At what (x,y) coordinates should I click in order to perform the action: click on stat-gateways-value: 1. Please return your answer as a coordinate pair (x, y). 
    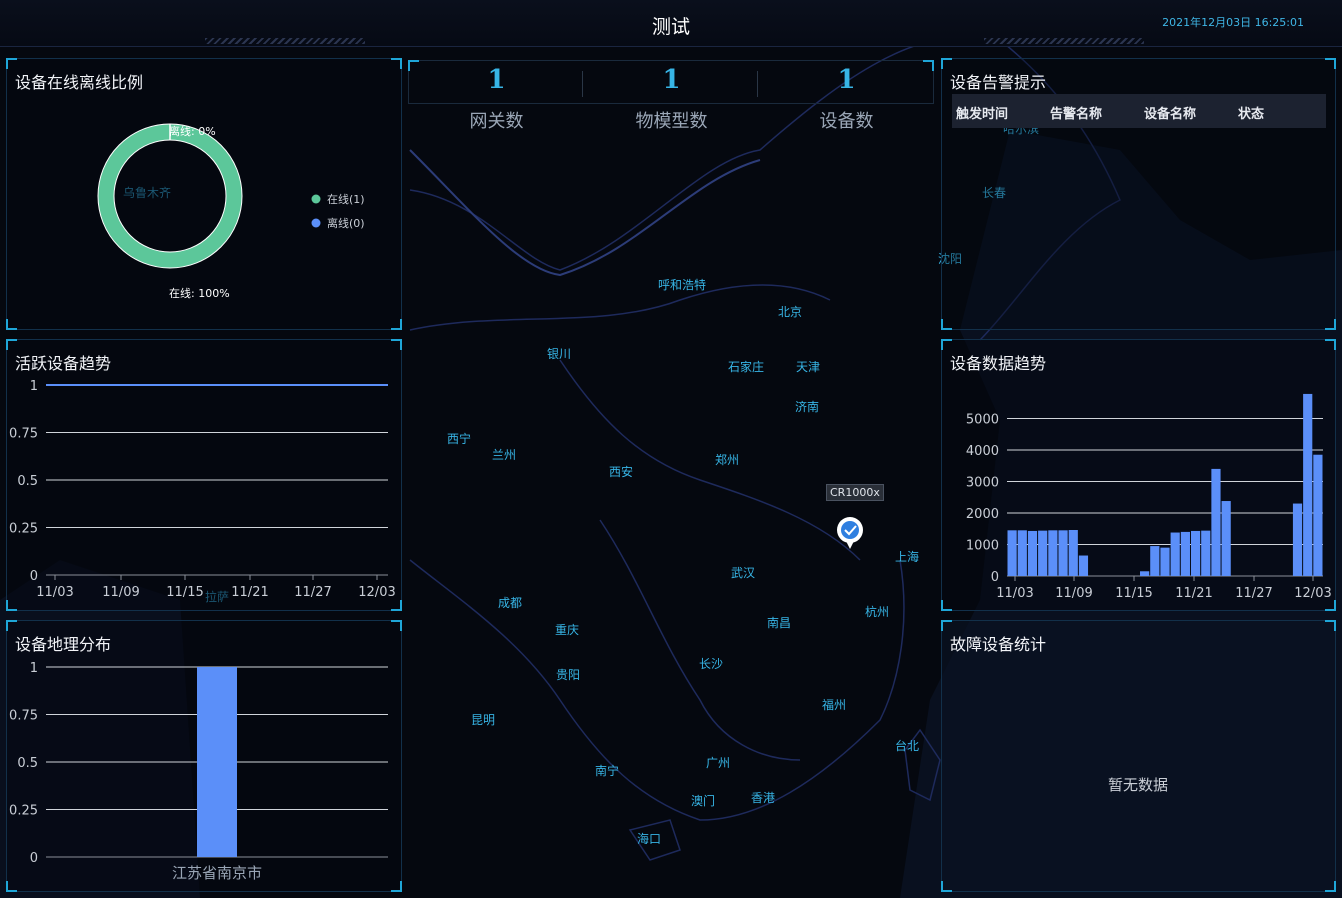
    Looking at the image, I should click on (496, 80).